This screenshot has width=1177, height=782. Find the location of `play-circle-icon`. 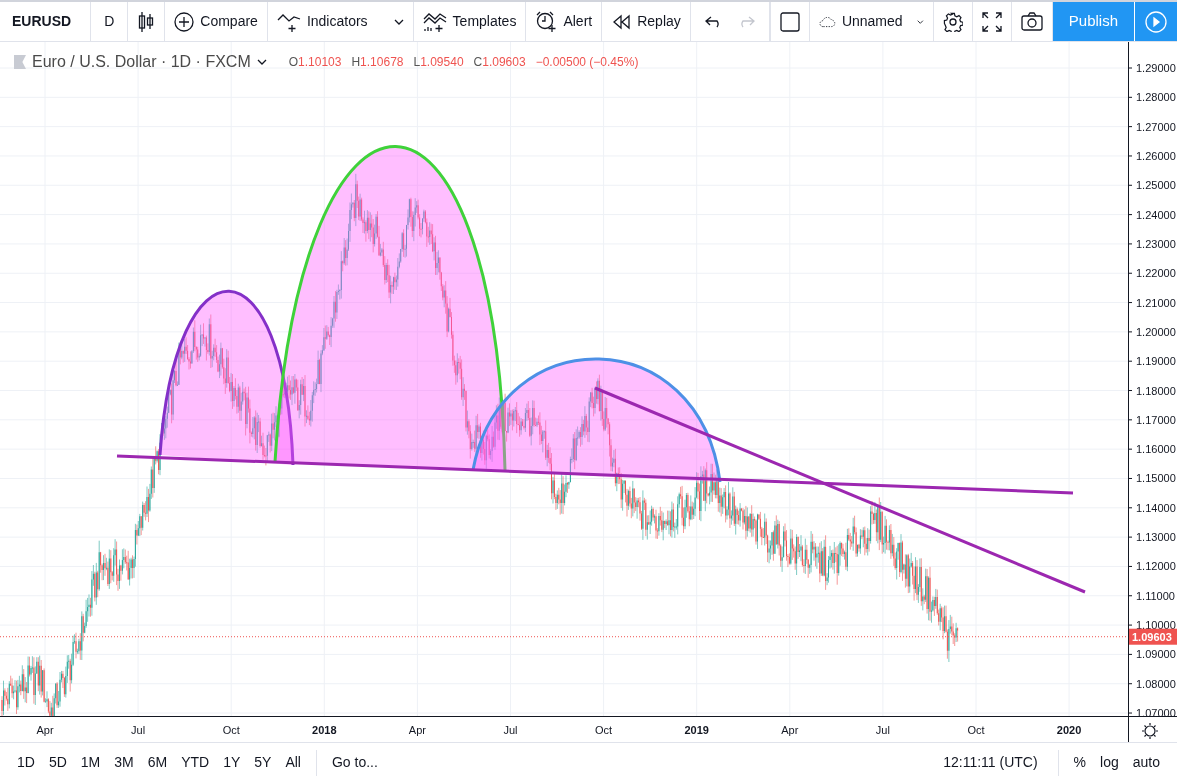

play-circle-icon is located at coordinates (1156, 21).